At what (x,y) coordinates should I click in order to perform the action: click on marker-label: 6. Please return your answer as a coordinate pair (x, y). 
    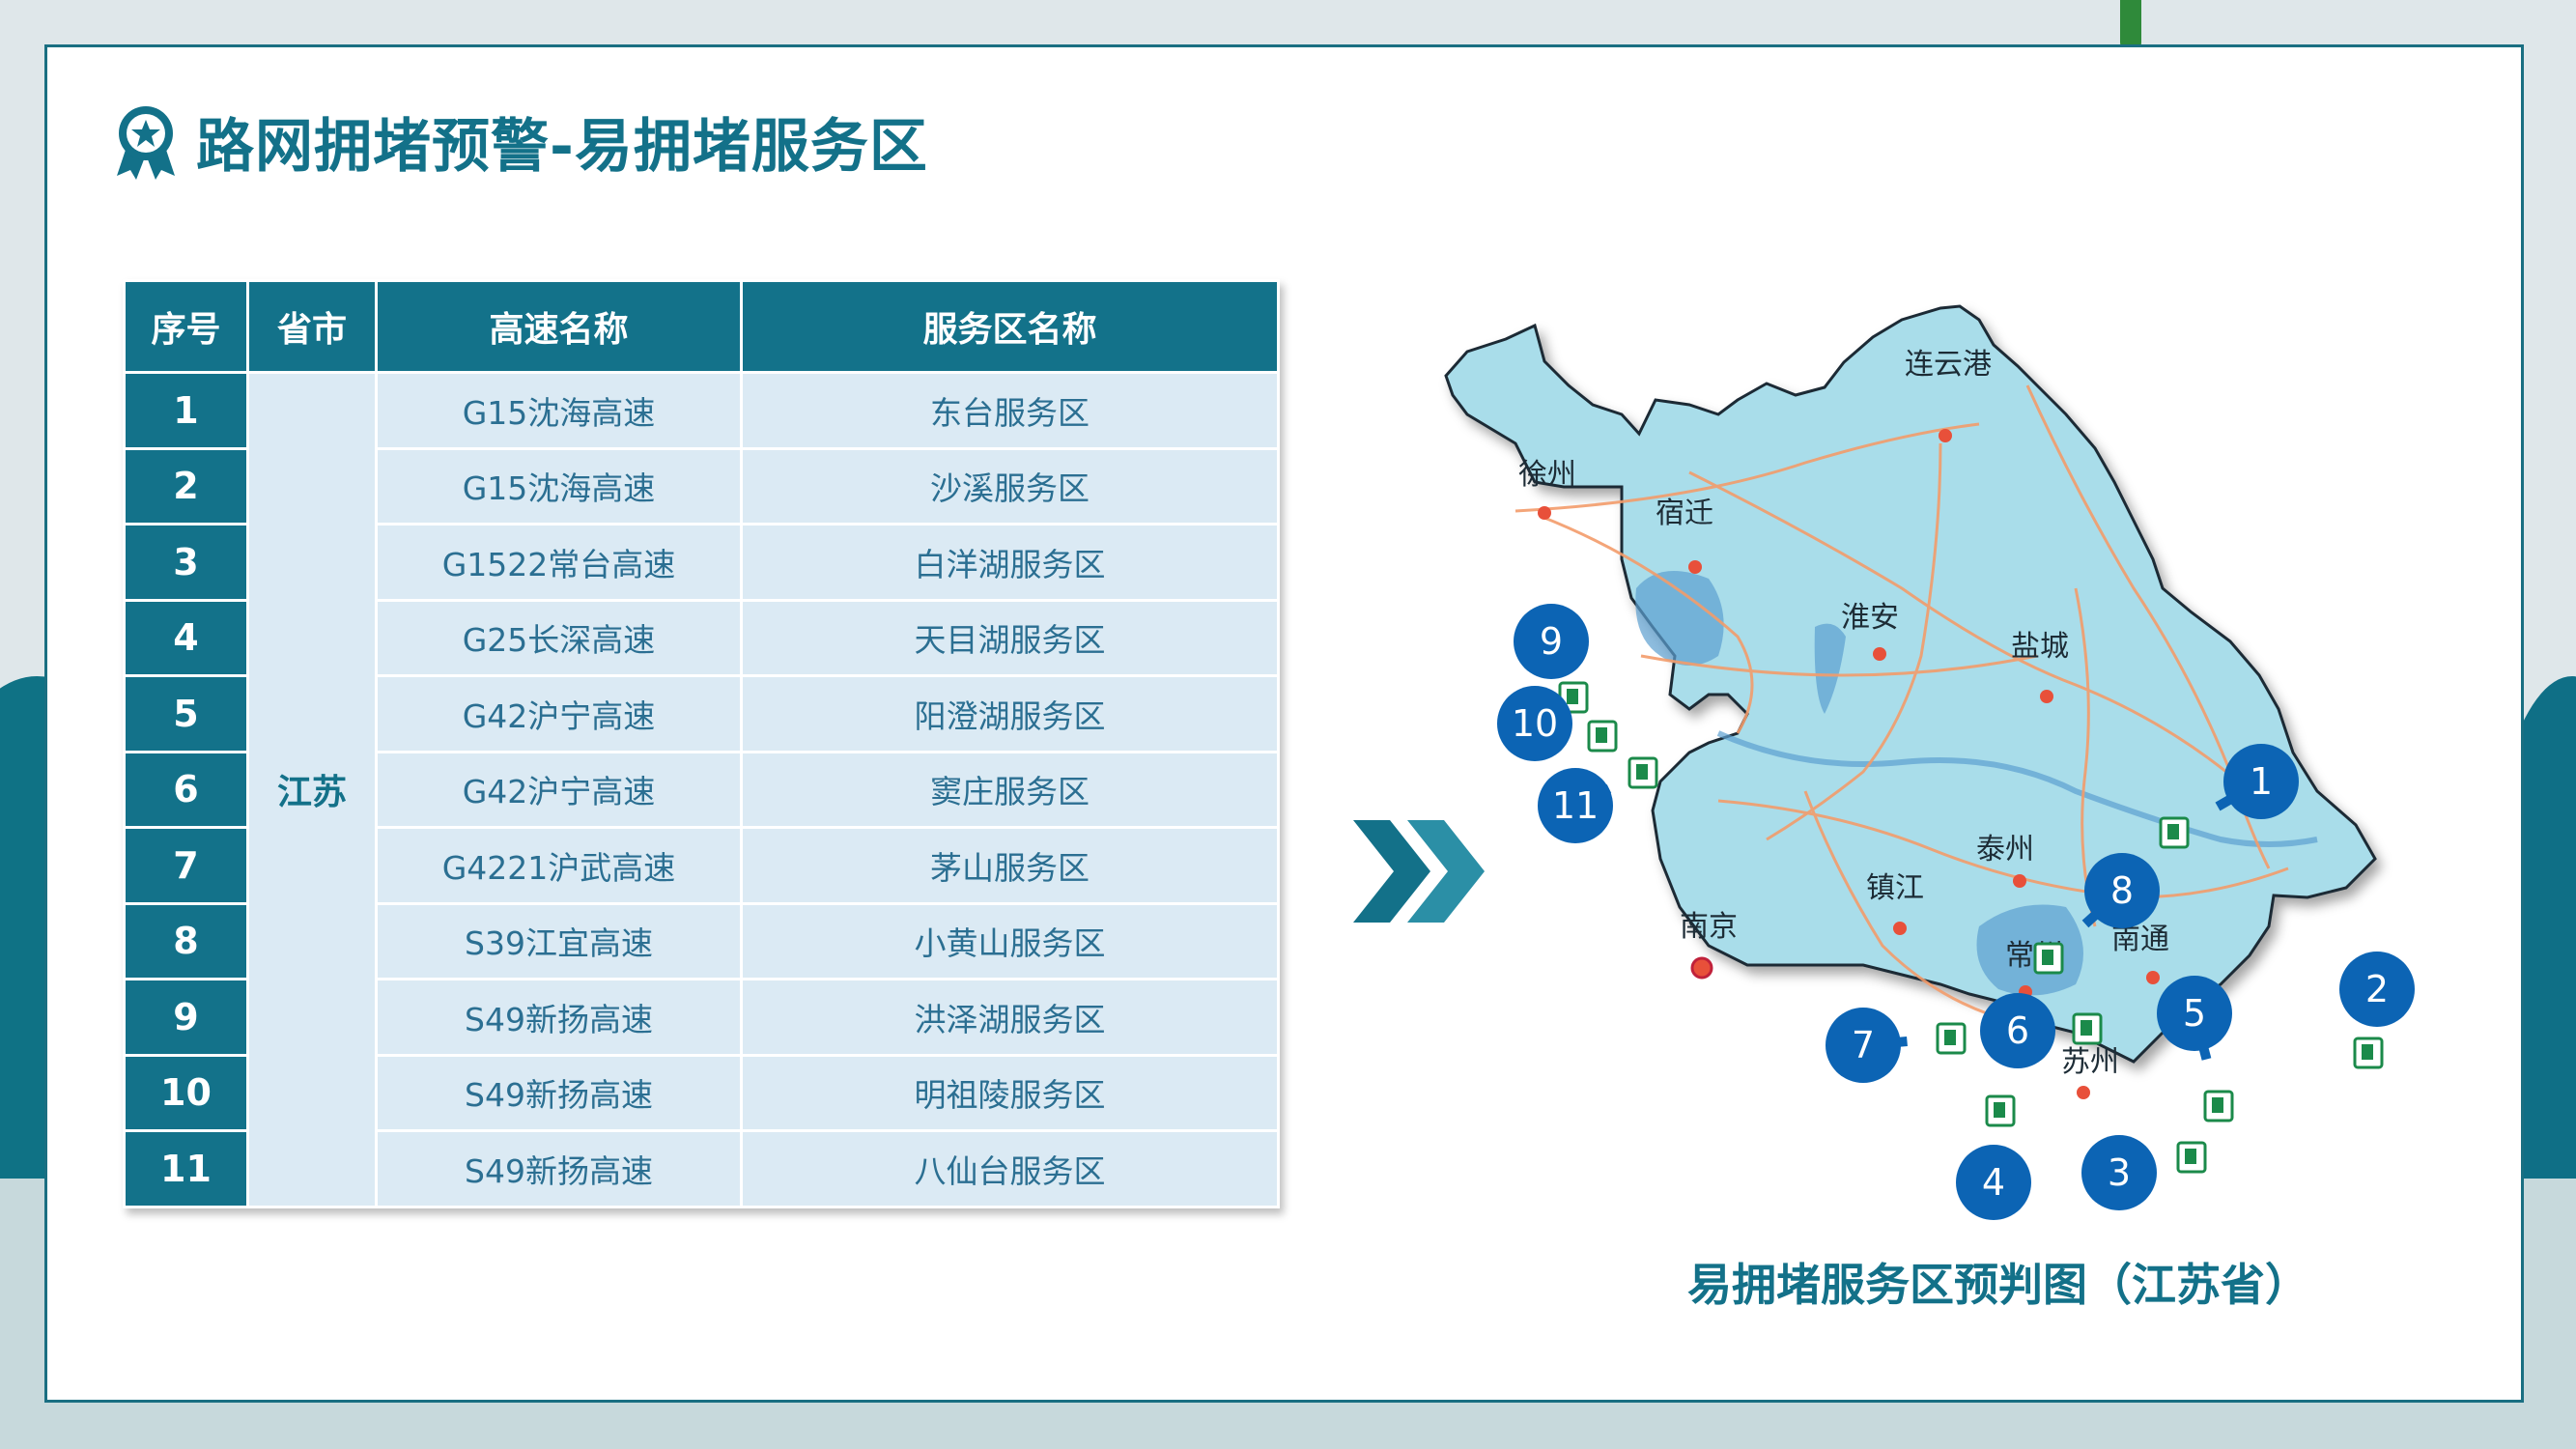
    Looking at the image, I should click on (2017, 1030).